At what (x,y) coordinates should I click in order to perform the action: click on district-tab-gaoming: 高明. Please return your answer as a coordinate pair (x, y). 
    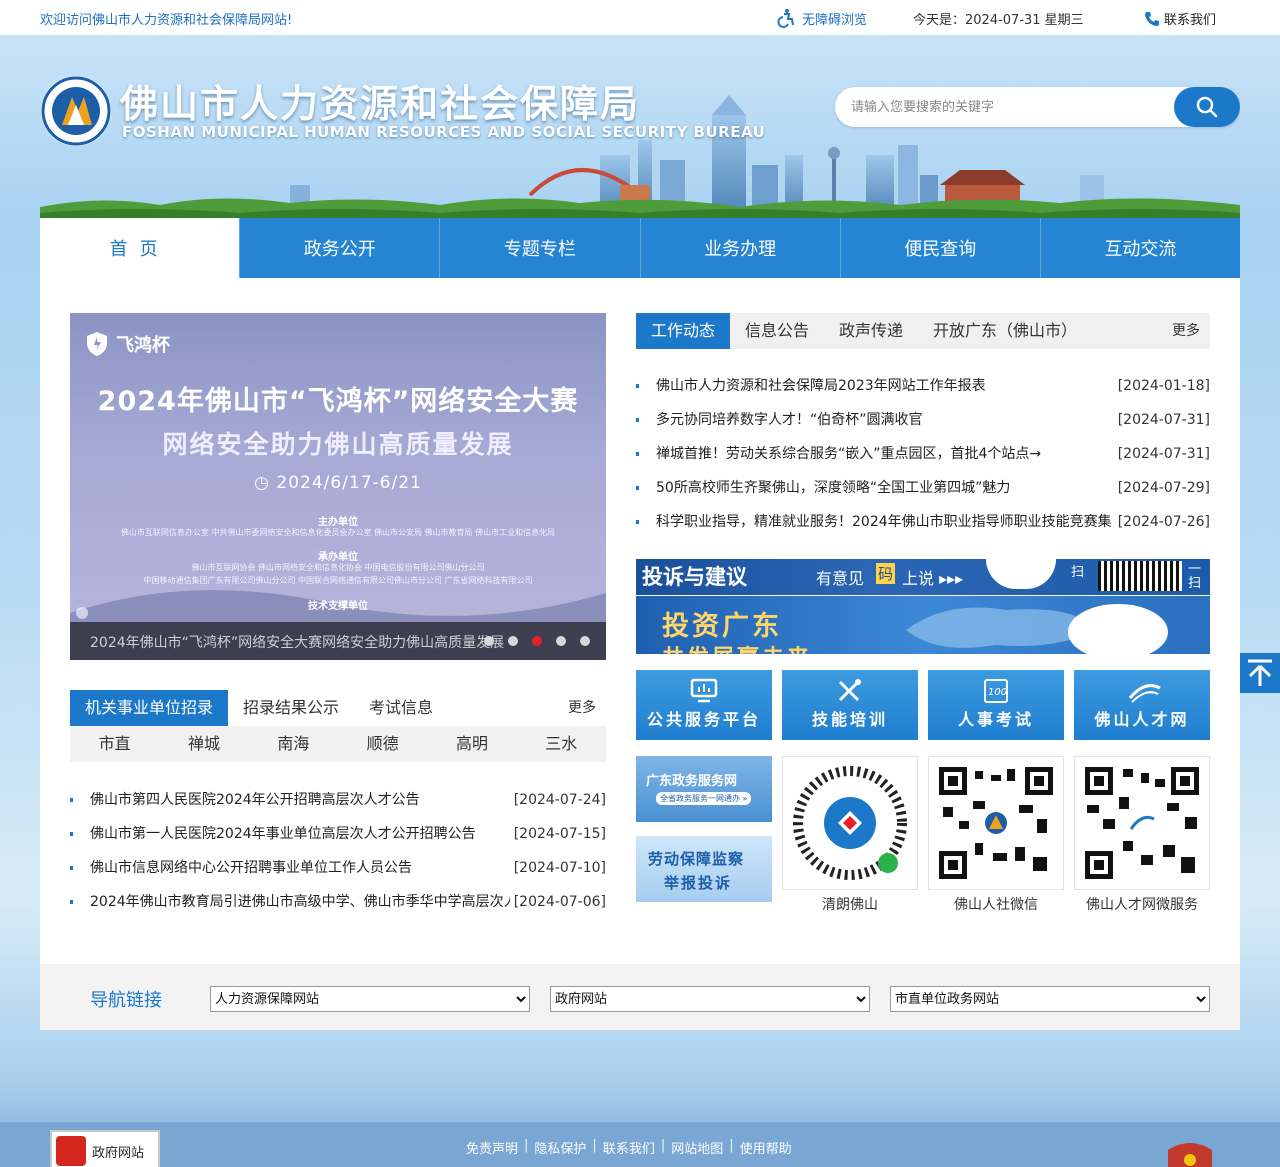
    Looking at the image, I should click on (471, 744).